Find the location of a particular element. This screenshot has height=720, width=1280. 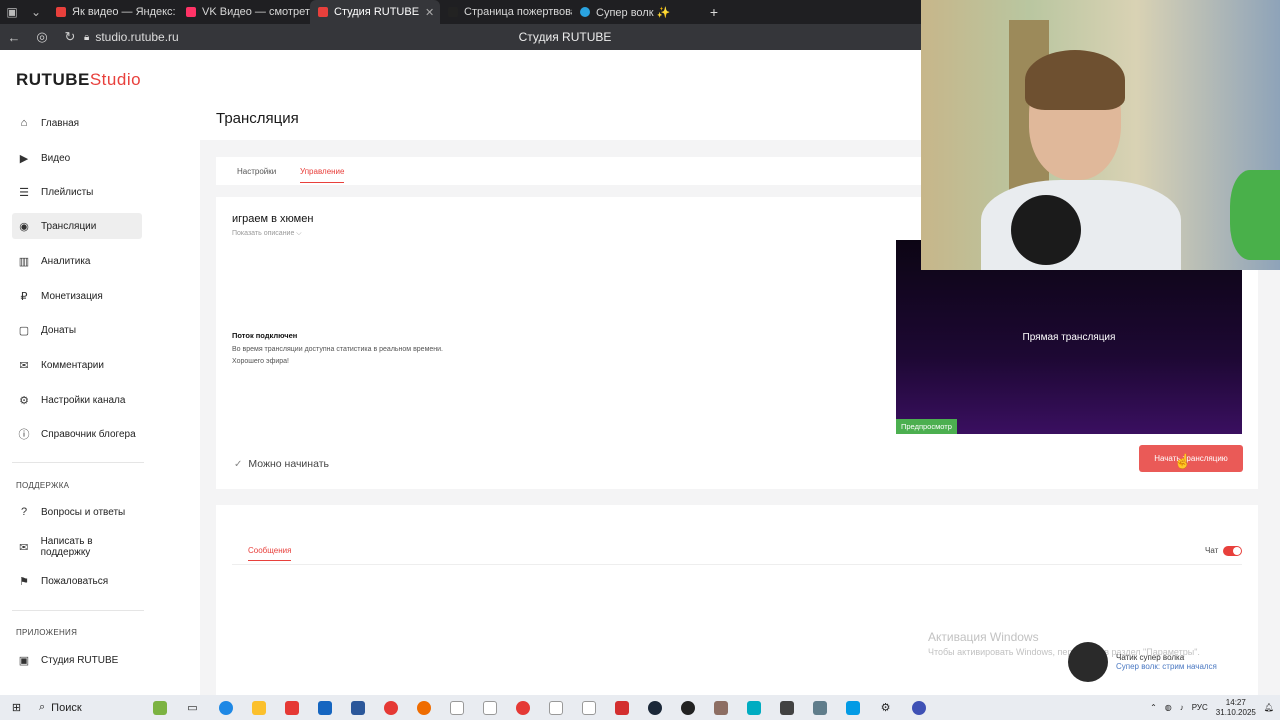

language-indicator: РУС is located at coordinates (1200, 707).